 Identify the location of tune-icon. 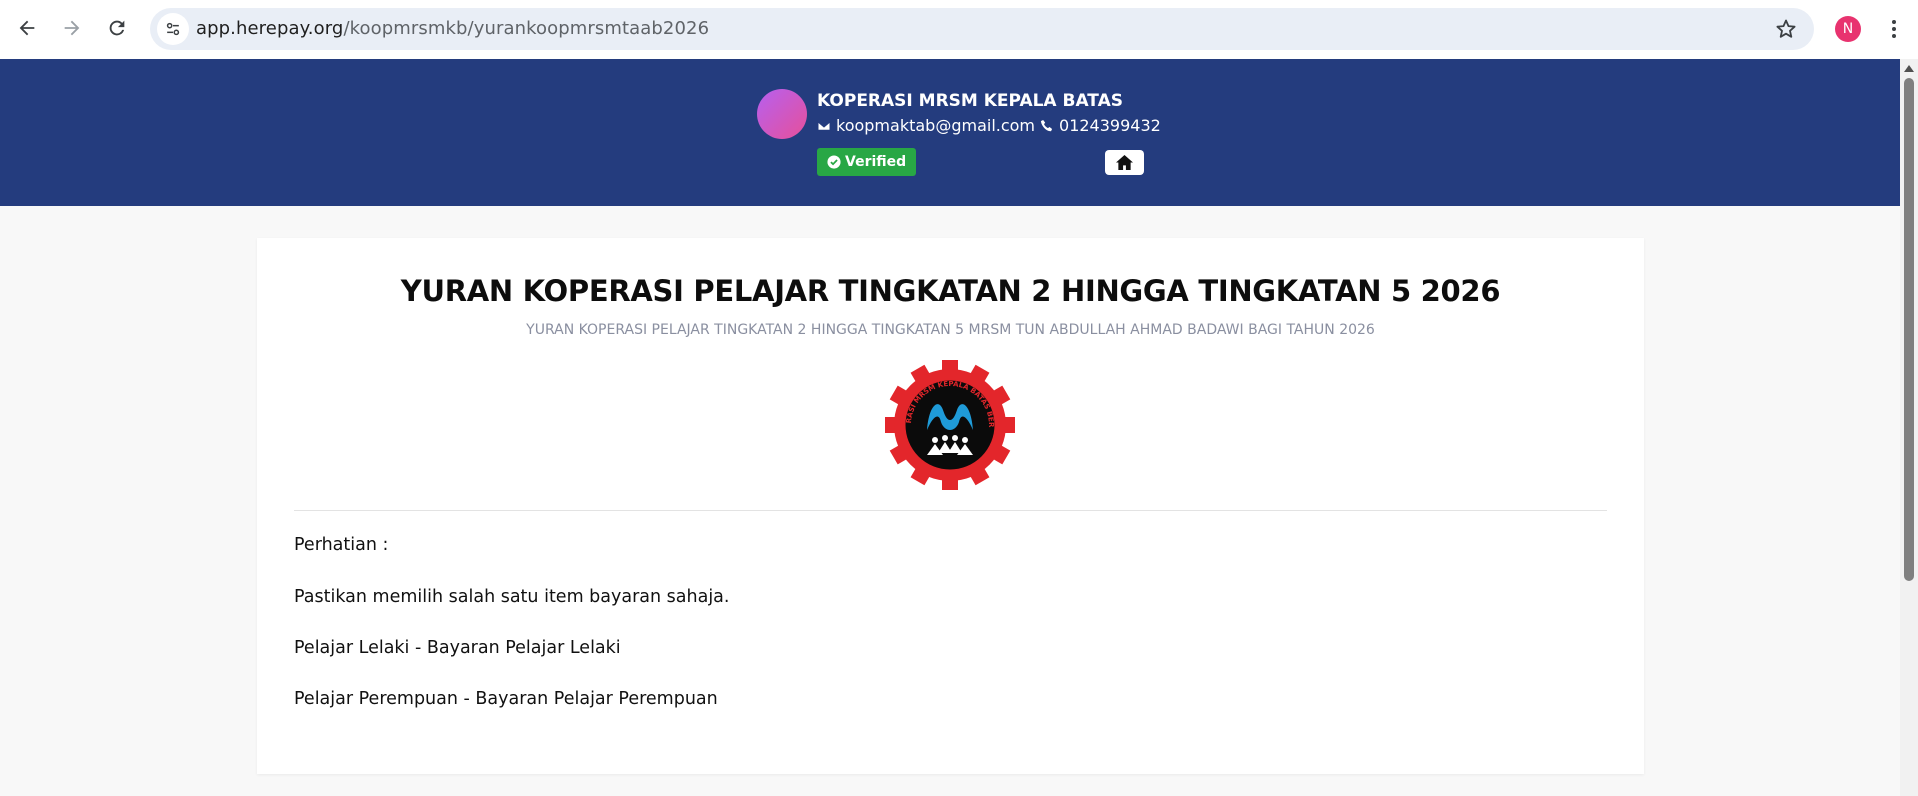
(173, 29).